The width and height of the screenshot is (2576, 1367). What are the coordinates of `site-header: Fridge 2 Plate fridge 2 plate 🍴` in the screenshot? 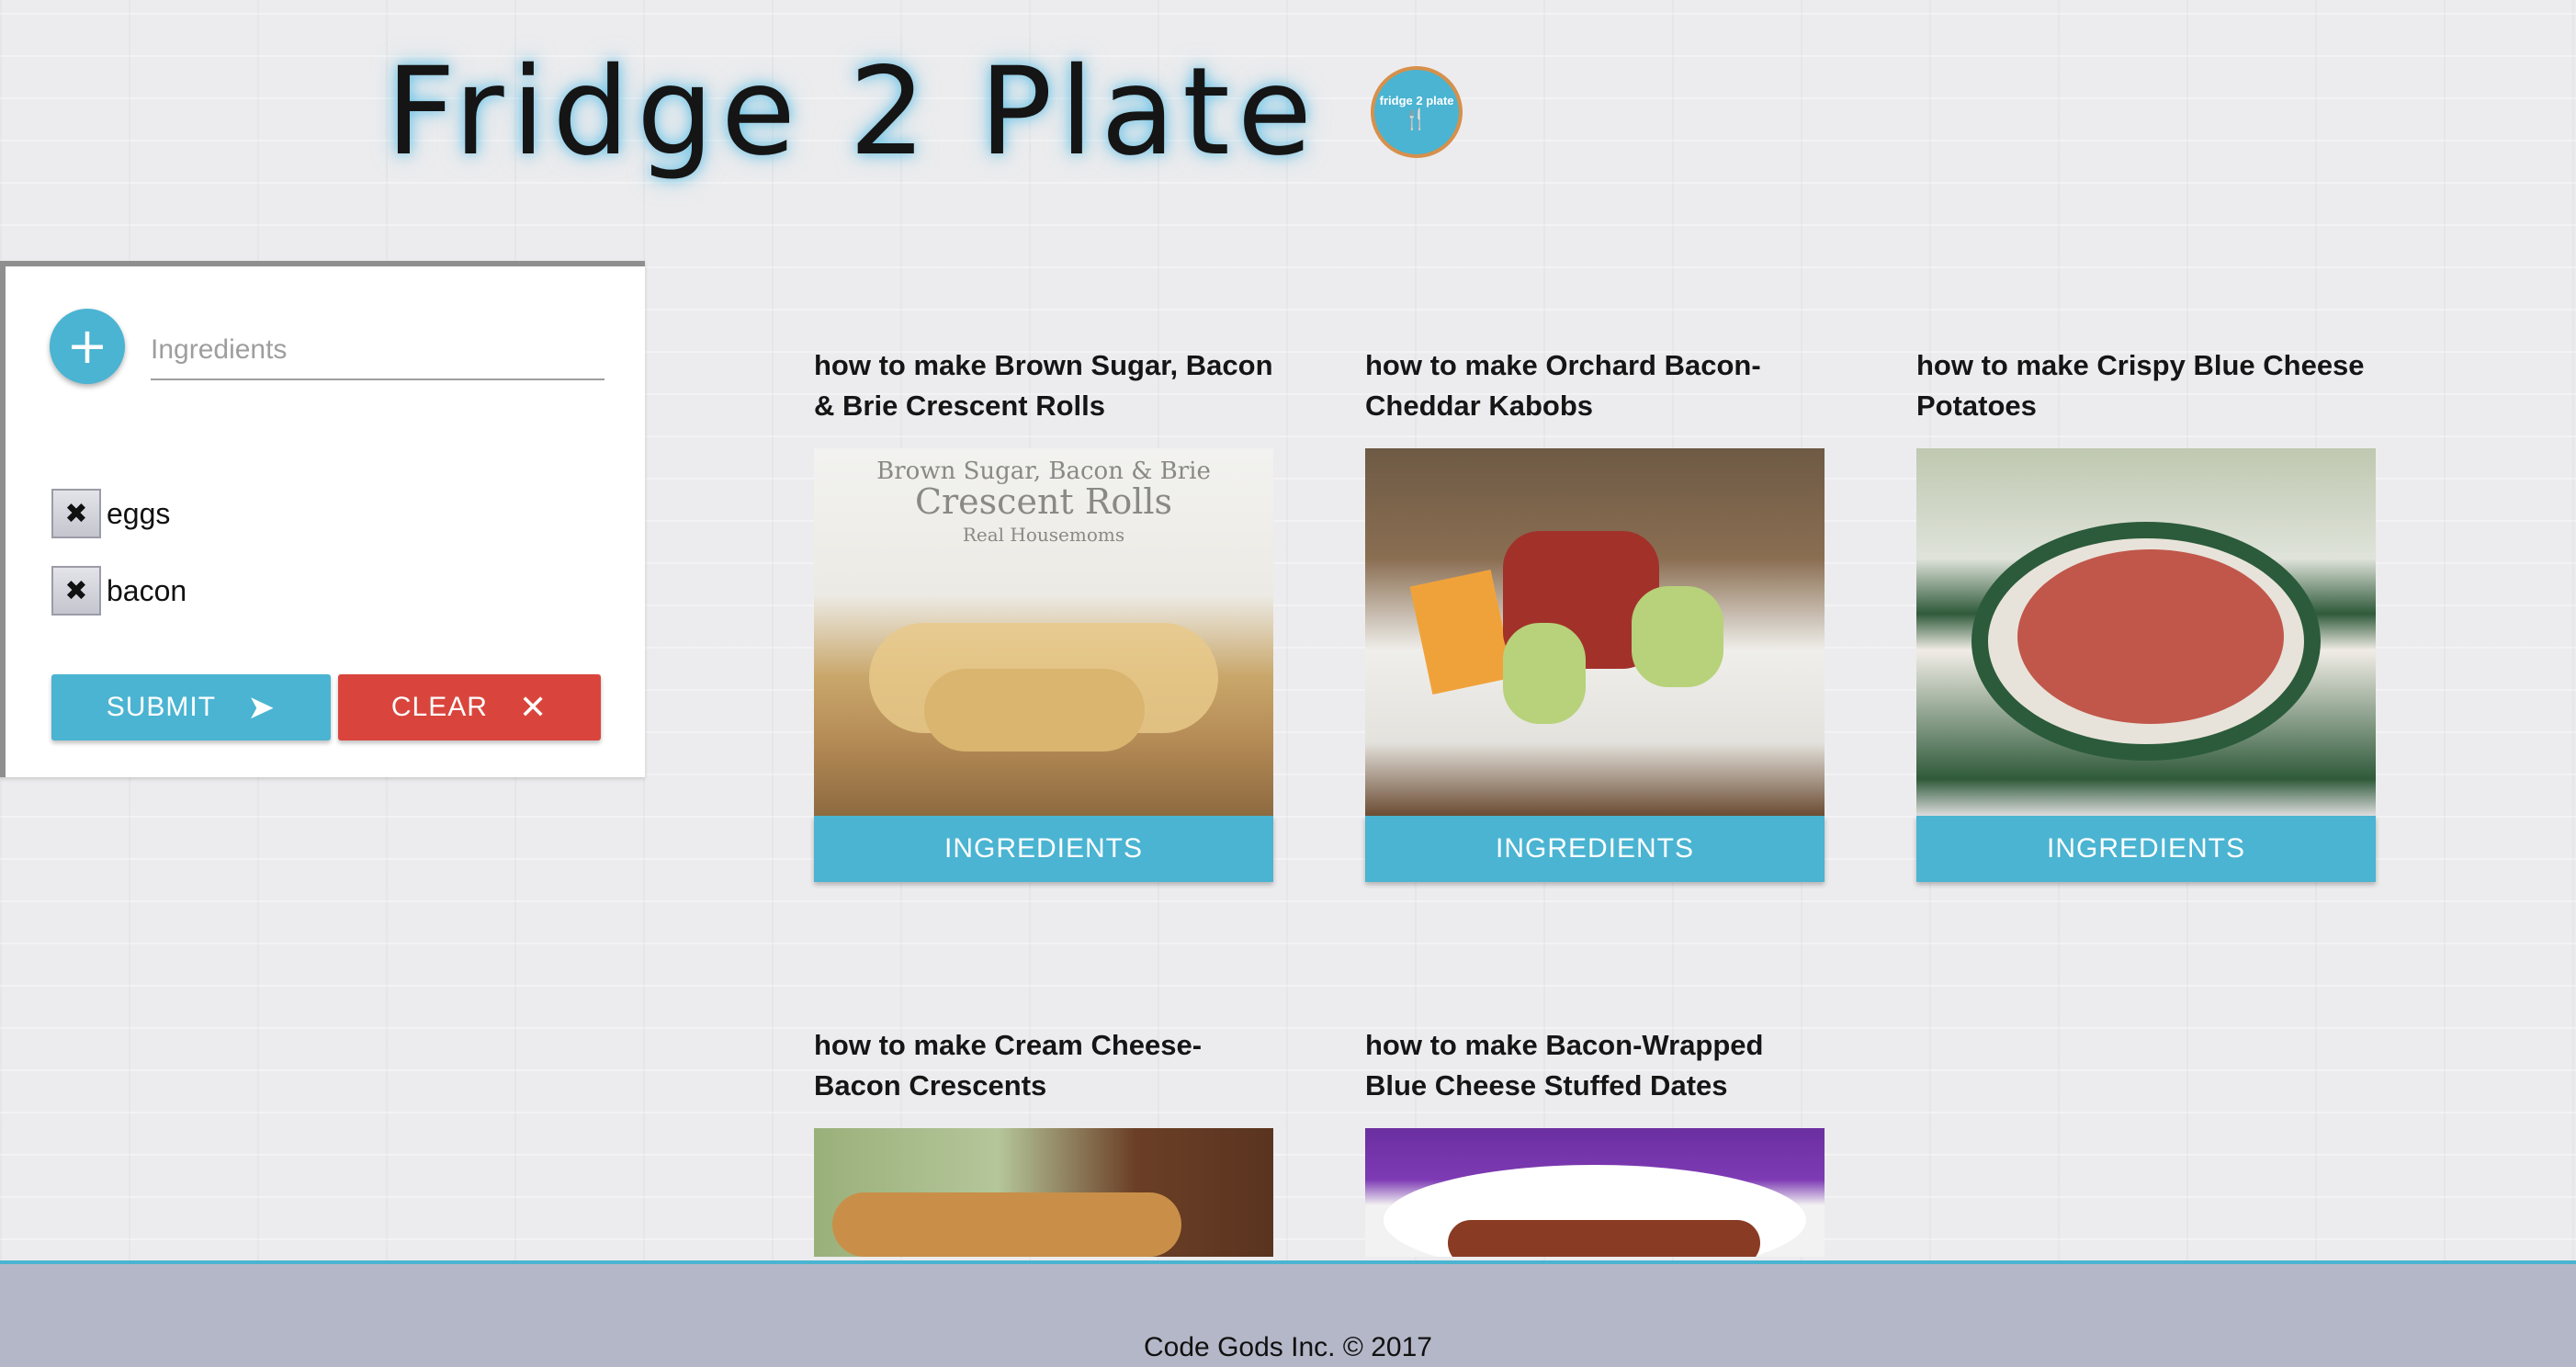 It's located at (924, 112).